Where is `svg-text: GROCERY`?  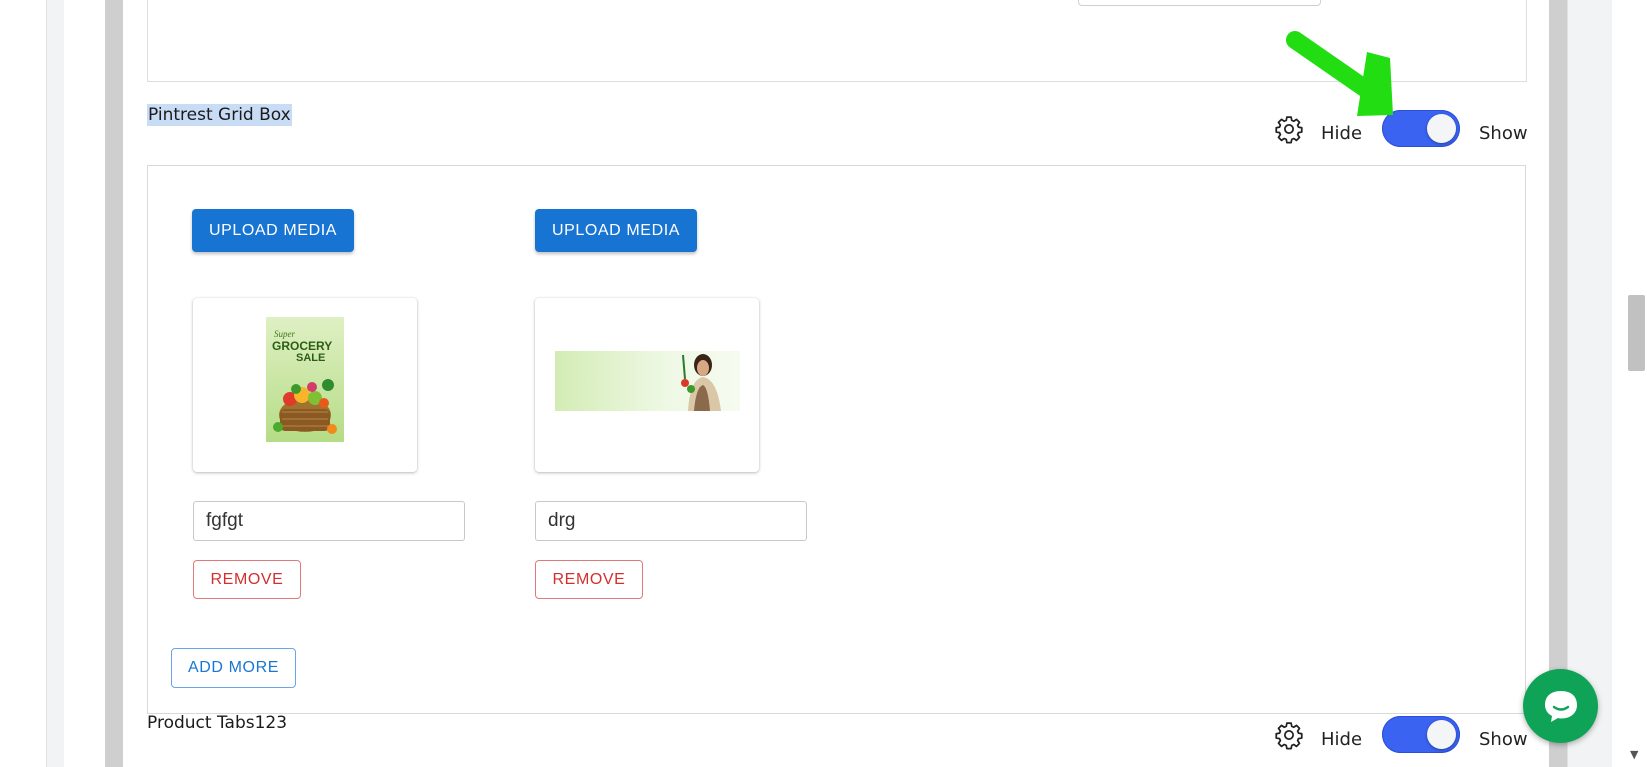 svg-text: GROCERY is located at coordinates (302, 346).